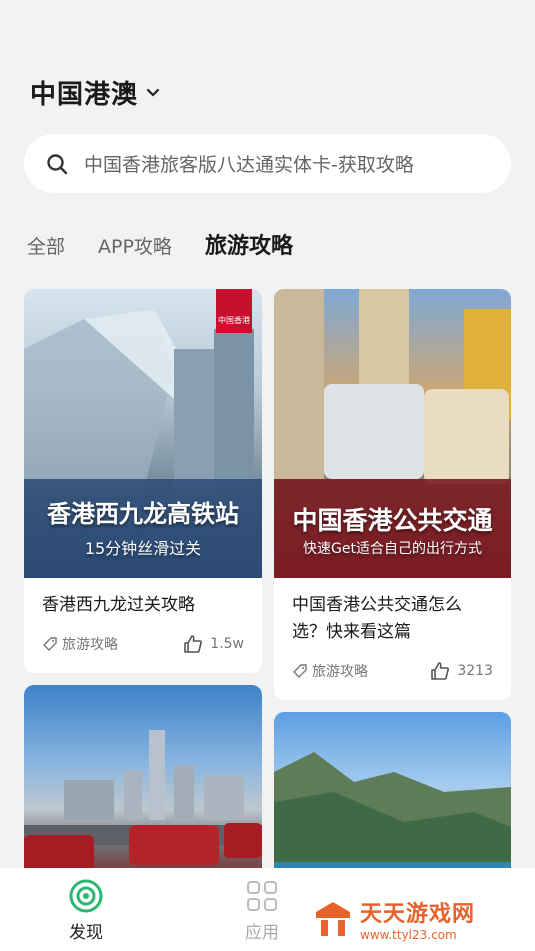 This screenshot has width=535, height=951. I want to click on card-image-title: 香港西九龙高铁站, so click(143, 514).